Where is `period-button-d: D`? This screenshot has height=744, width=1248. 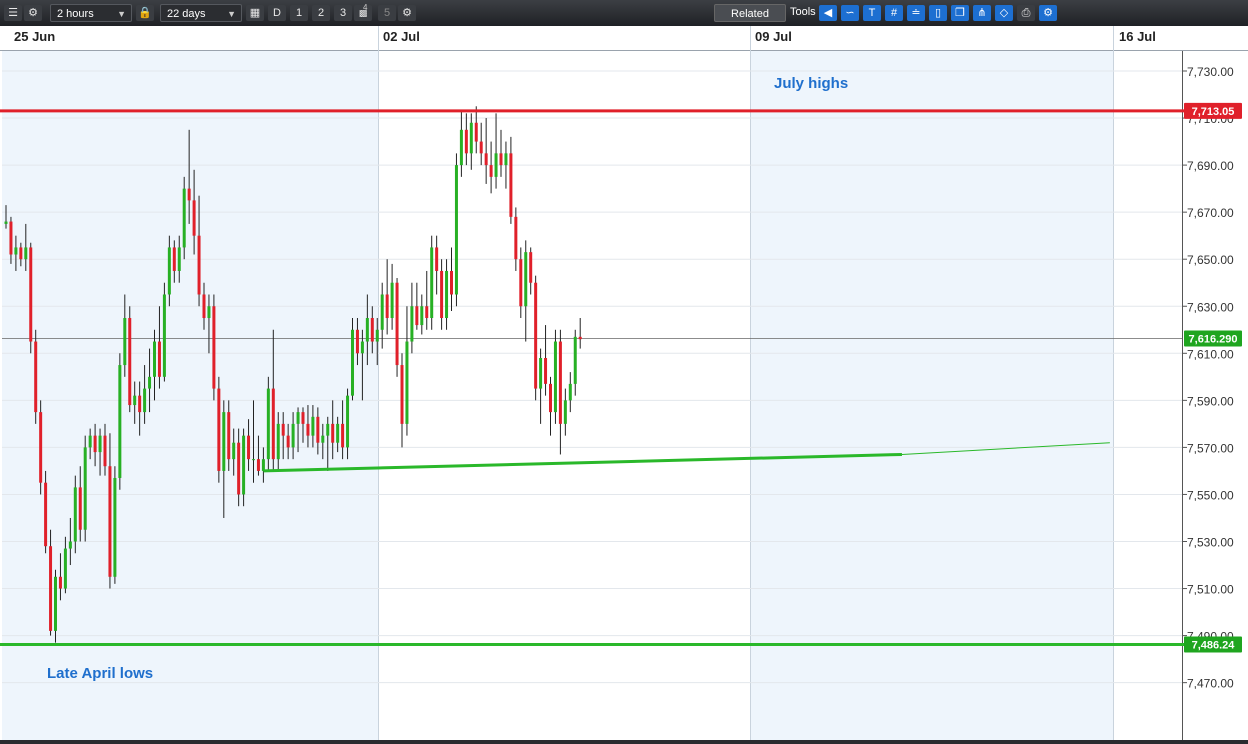 period-button-d: D is located at coordinates (277, 13).